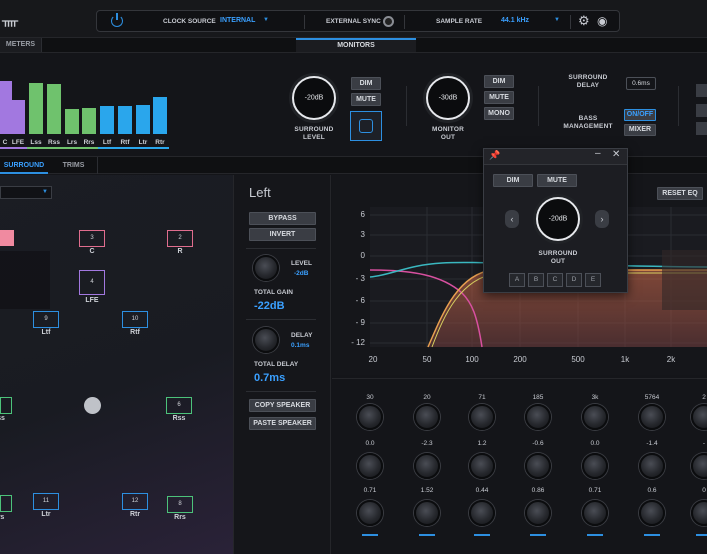  Describe the element at coordinates (74, 165) in the screenshot. I see `tab-trims: TRIMS` at that location.